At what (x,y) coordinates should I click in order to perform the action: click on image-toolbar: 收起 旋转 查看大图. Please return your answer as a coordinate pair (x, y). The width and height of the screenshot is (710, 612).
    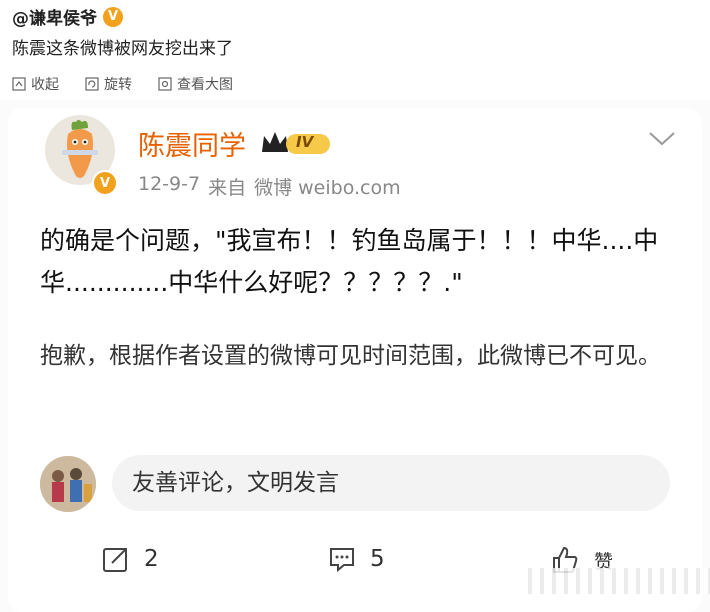
    Looking at the image, I should click on (122, 84).